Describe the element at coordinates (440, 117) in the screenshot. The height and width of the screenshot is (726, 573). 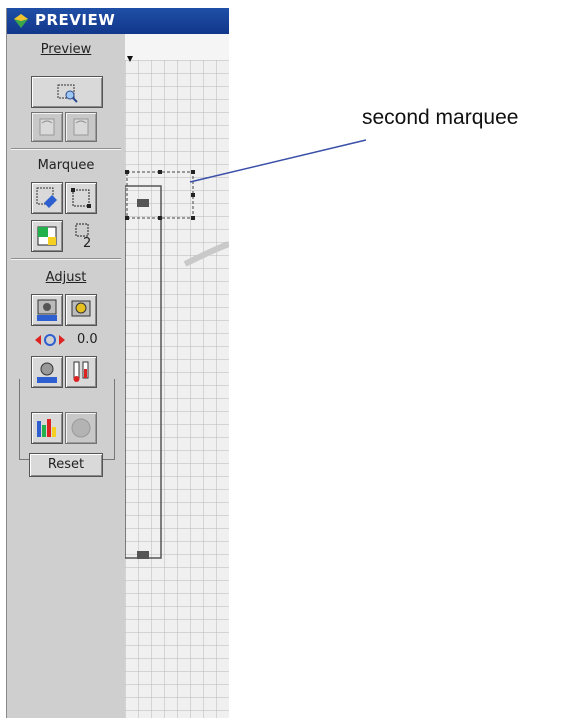
I see `annotation-label: second marquee` at that location.